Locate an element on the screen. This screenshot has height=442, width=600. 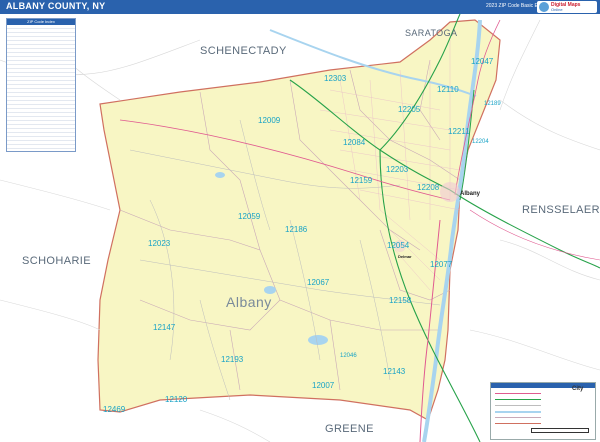
county-label-greene: GREENE is located at coordinates (349, 429).